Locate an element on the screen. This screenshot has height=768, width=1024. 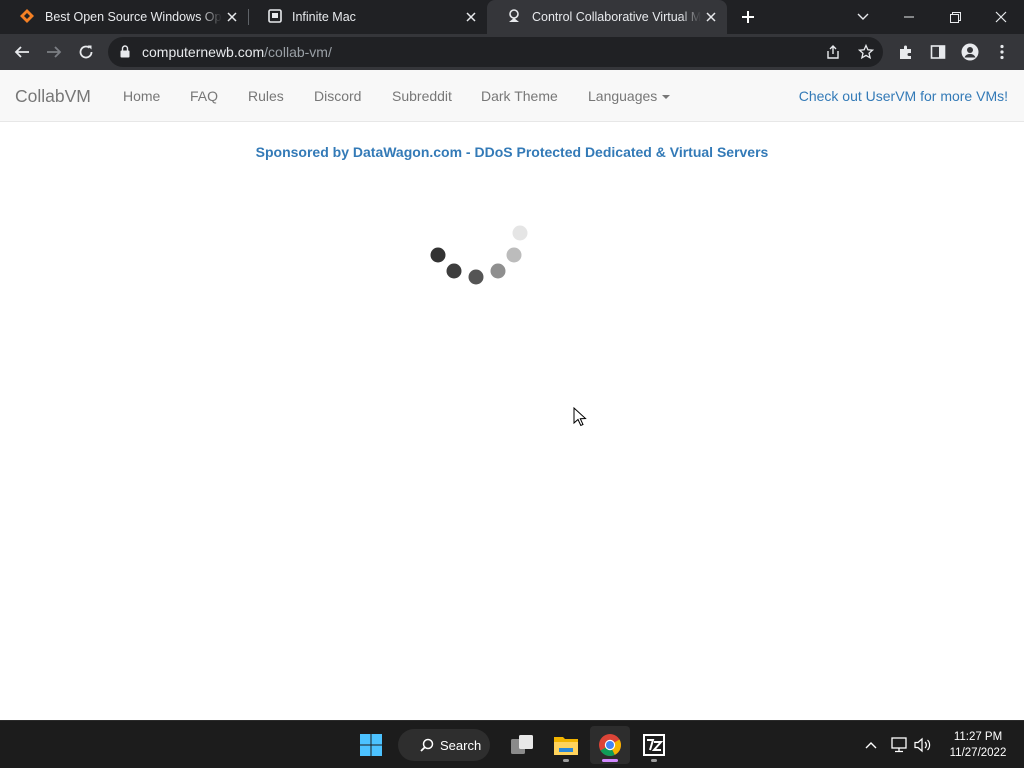
arrow-right-icon is located at coordinates (54, 52).